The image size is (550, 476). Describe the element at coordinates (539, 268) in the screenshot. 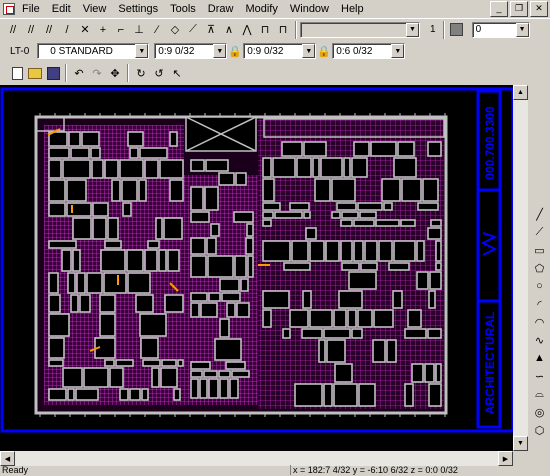

I see `polygon-icon: ⬠` at that location.